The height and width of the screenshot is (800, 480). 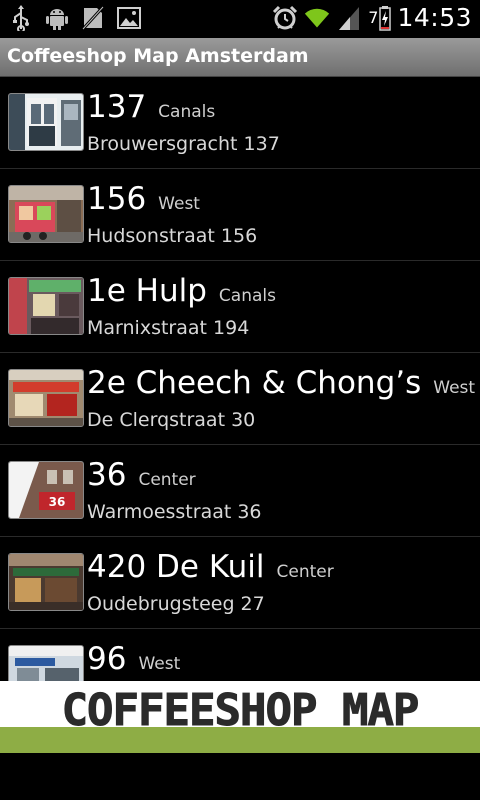 What do you see at coordinates (129, 18) in the screenshot?
I see `gallery-icon` at bounding box center [129, 18].